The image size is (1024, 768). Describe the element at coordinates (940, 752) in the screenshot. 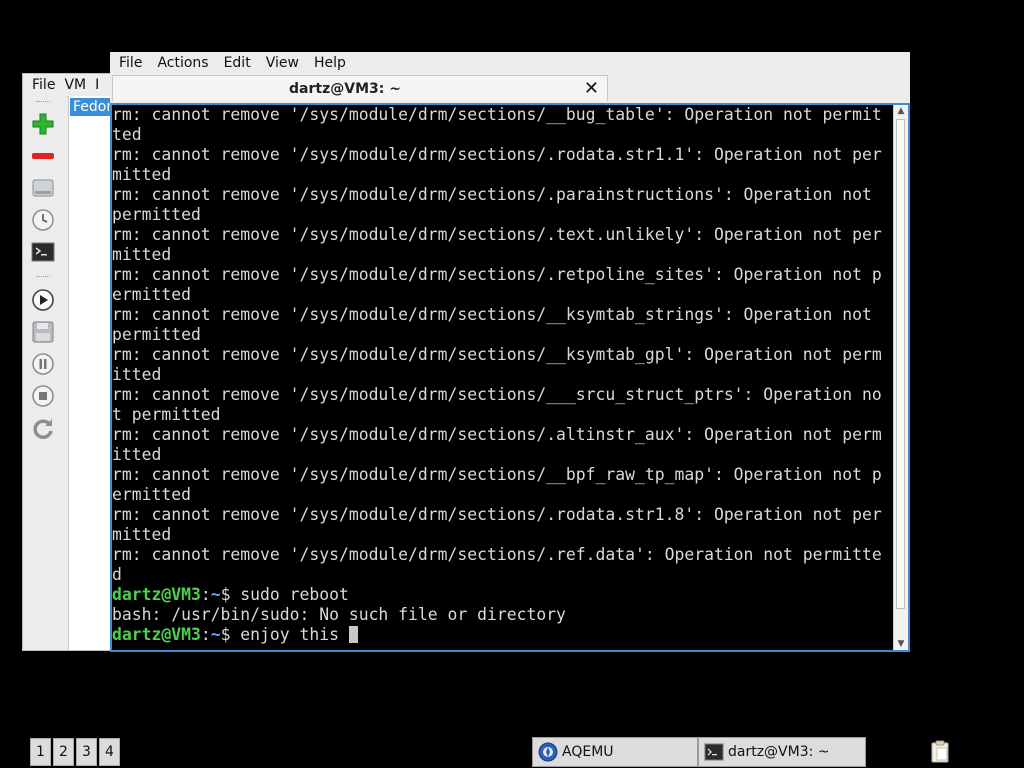

I see `clipboard-icon` at that location.